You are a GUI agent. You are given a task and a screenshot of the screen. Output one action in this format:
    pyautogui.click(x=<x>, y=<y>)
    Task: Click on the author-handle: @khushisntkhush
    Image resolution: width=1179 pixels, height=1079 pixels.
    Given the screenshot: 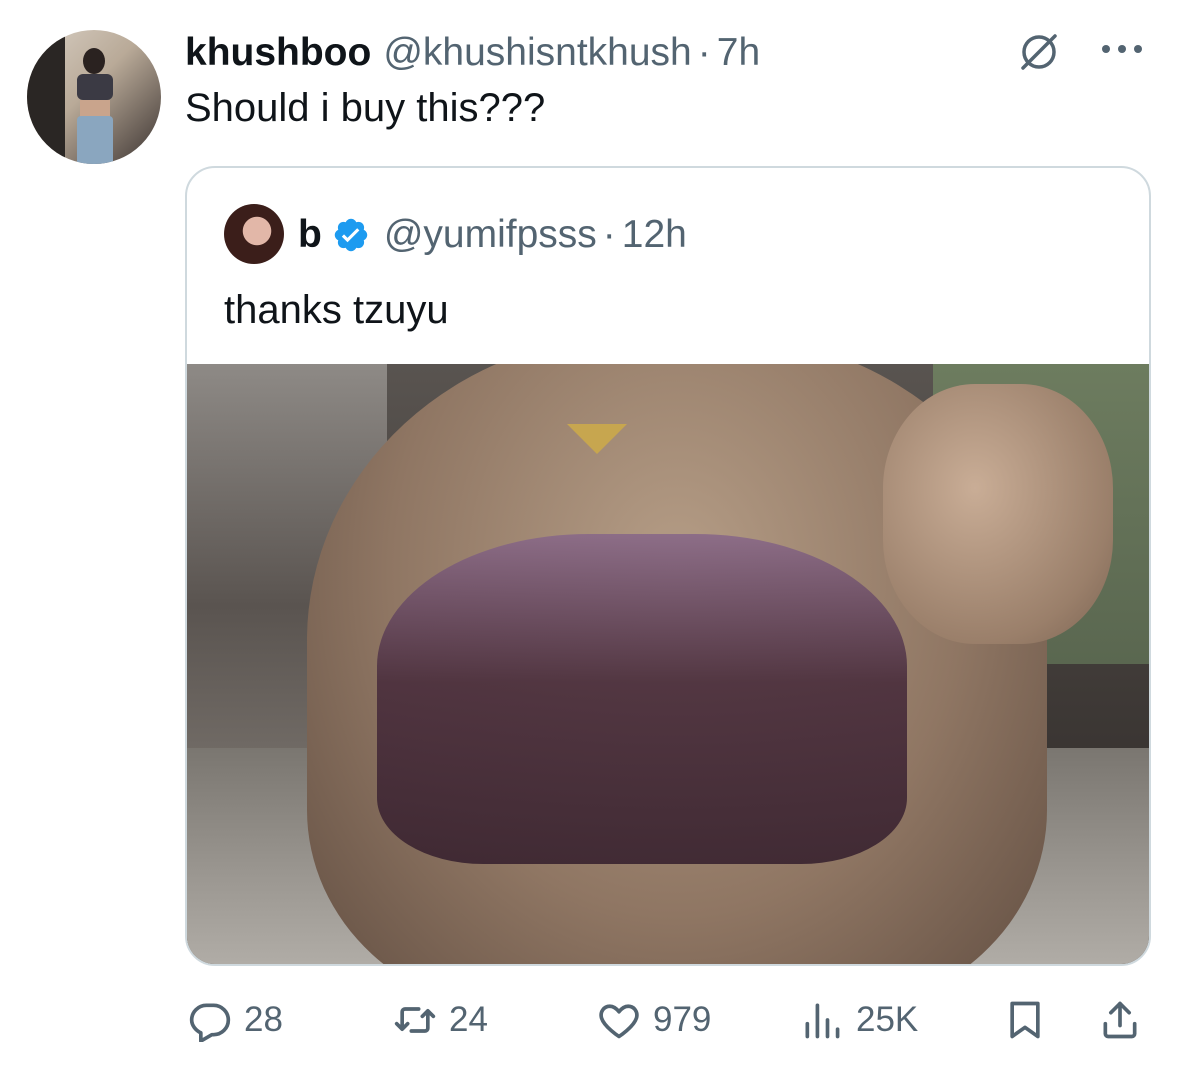 What is the action you would take?
    pyautogui.click(x=537, y=53)
    